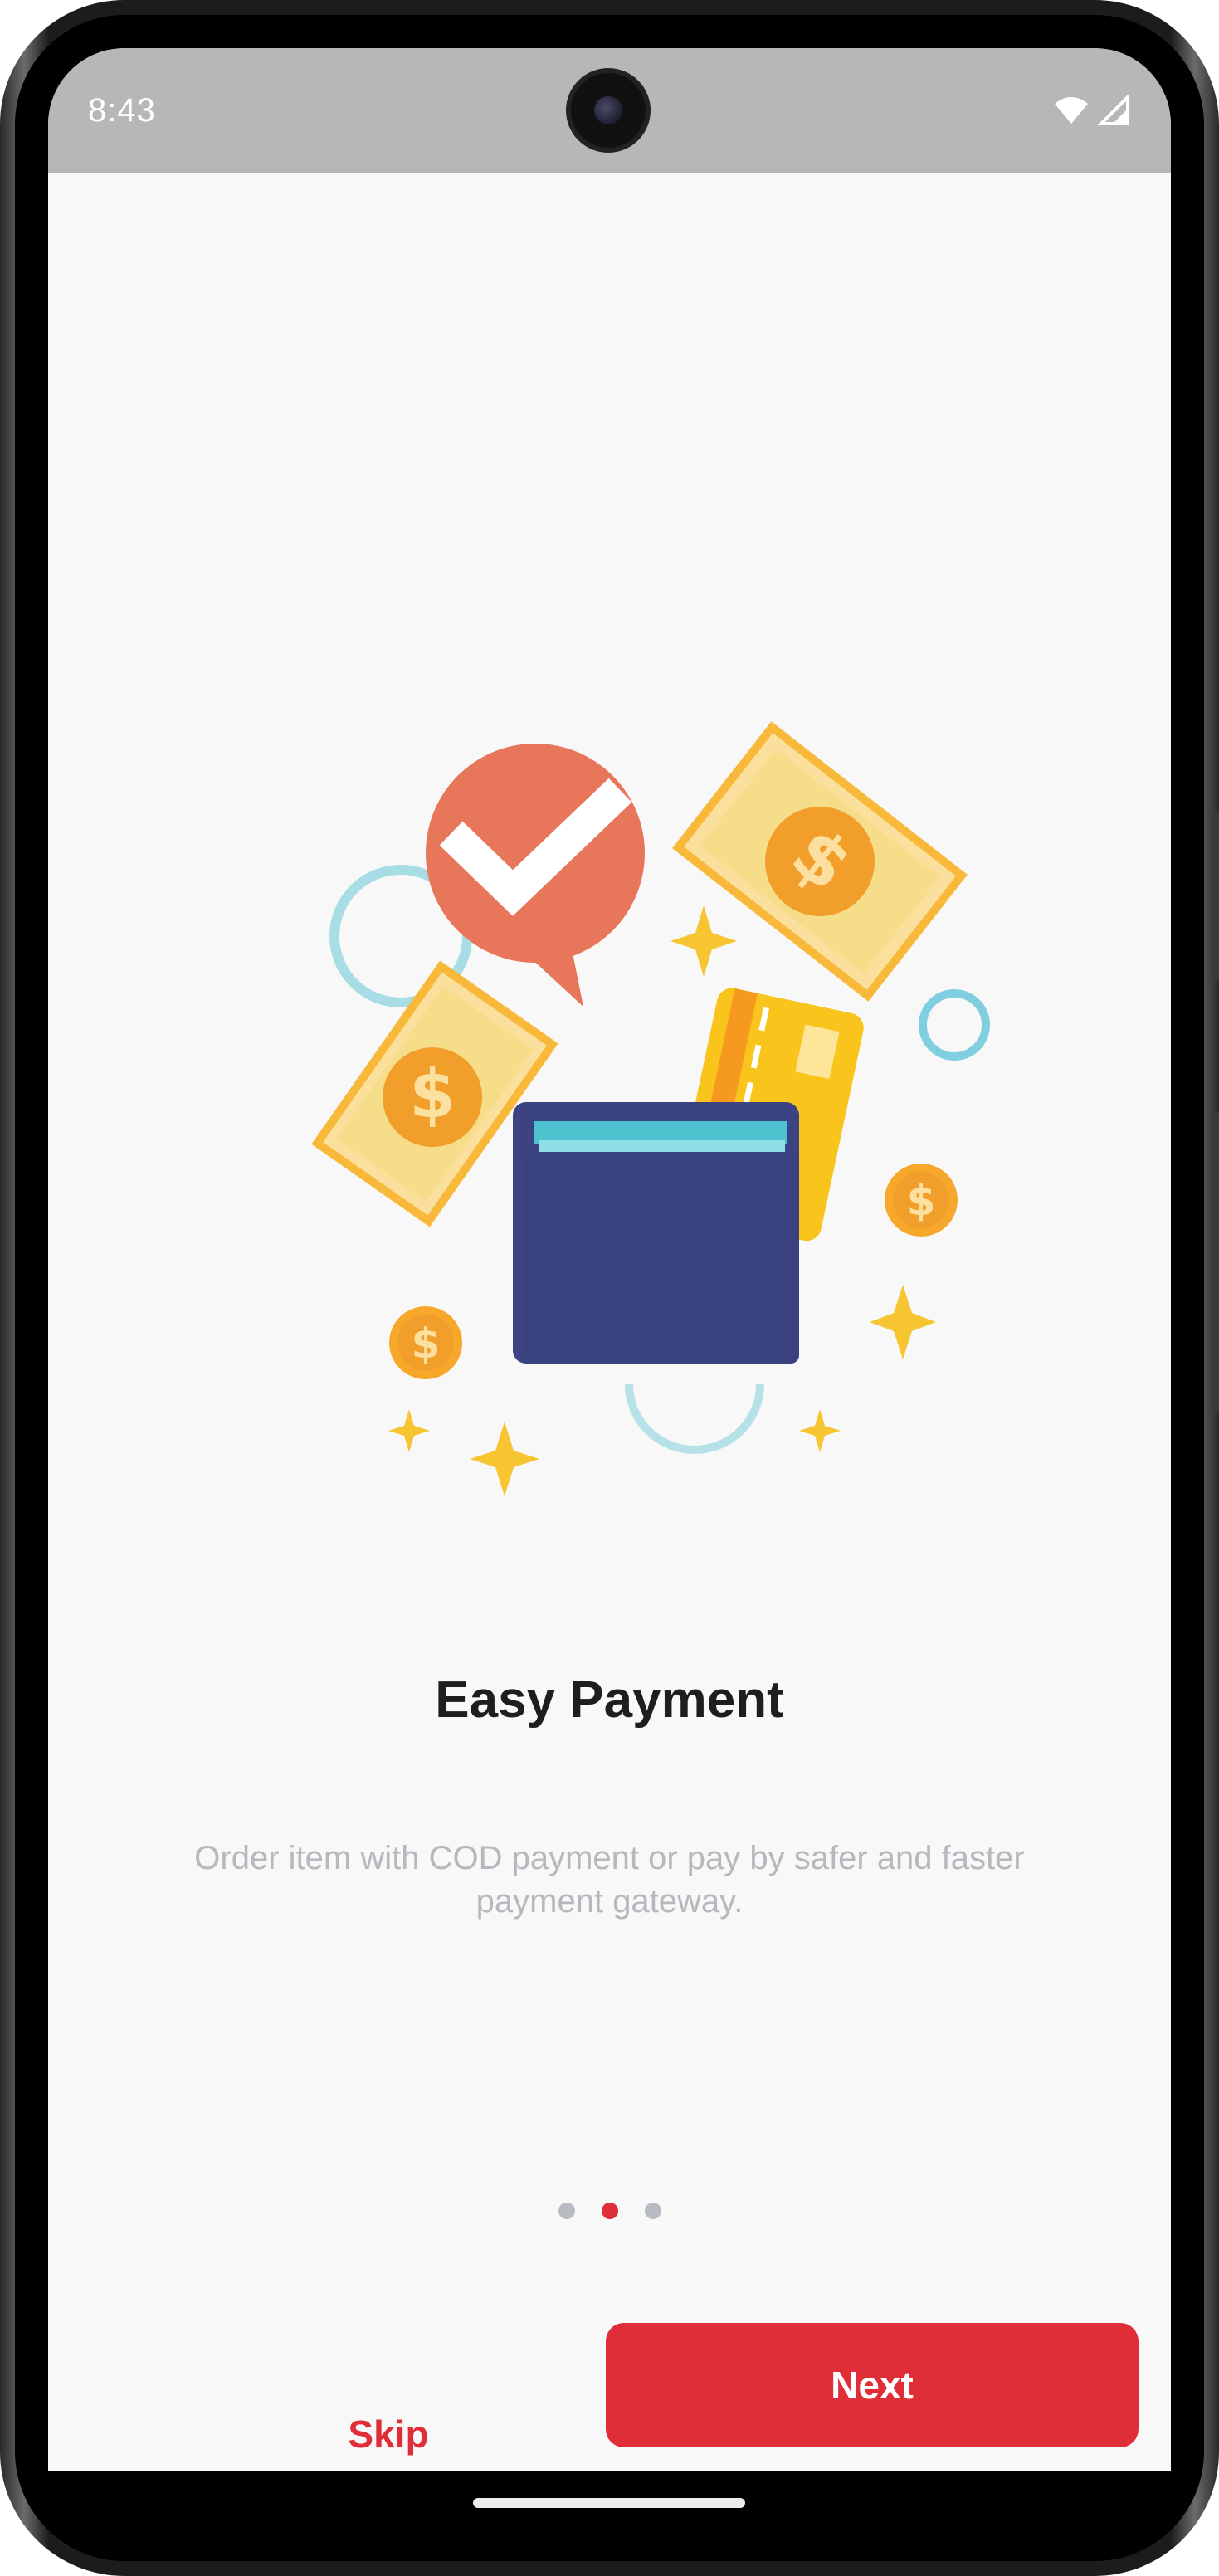 This screenshot has height=2576, width=1219. I want to click on front-camera, so click(609, 111).